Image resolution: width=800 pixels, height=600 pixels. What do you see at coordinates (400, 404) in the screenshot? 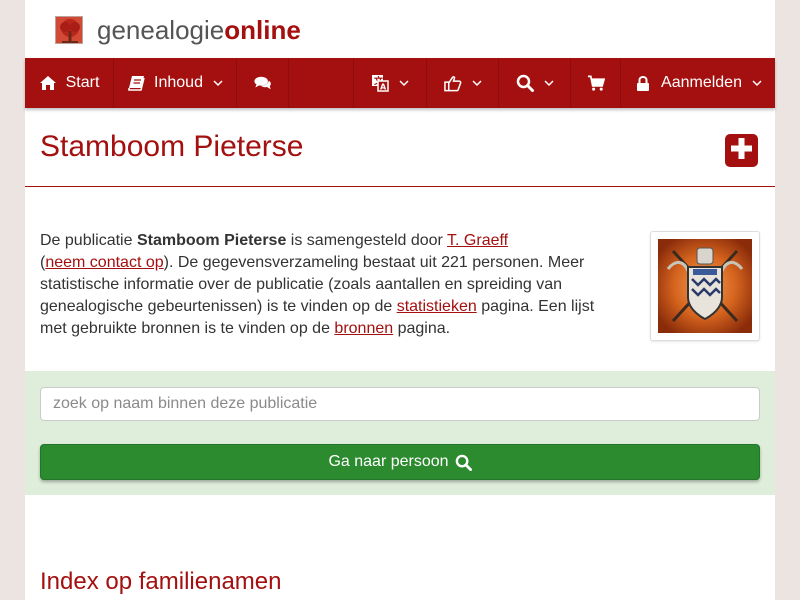
I see `search-input` at bounding box center [400, 404].